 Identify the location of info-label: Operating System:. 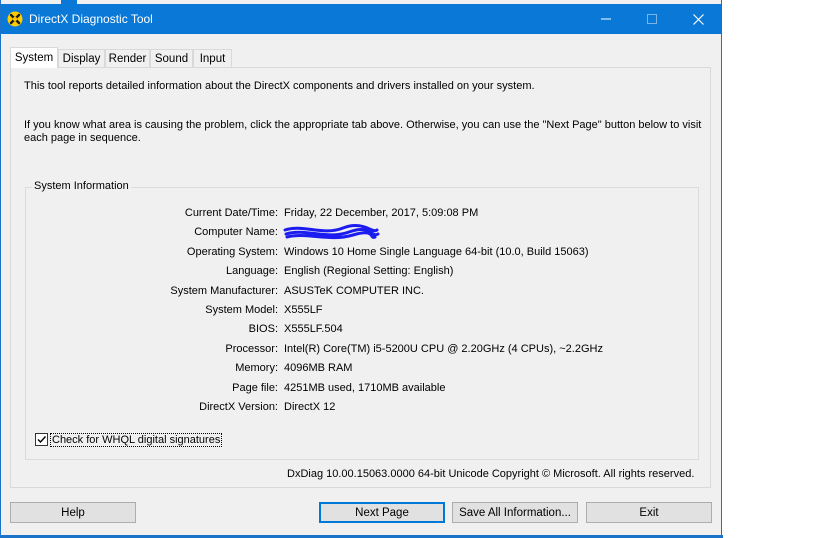
(232, 252).